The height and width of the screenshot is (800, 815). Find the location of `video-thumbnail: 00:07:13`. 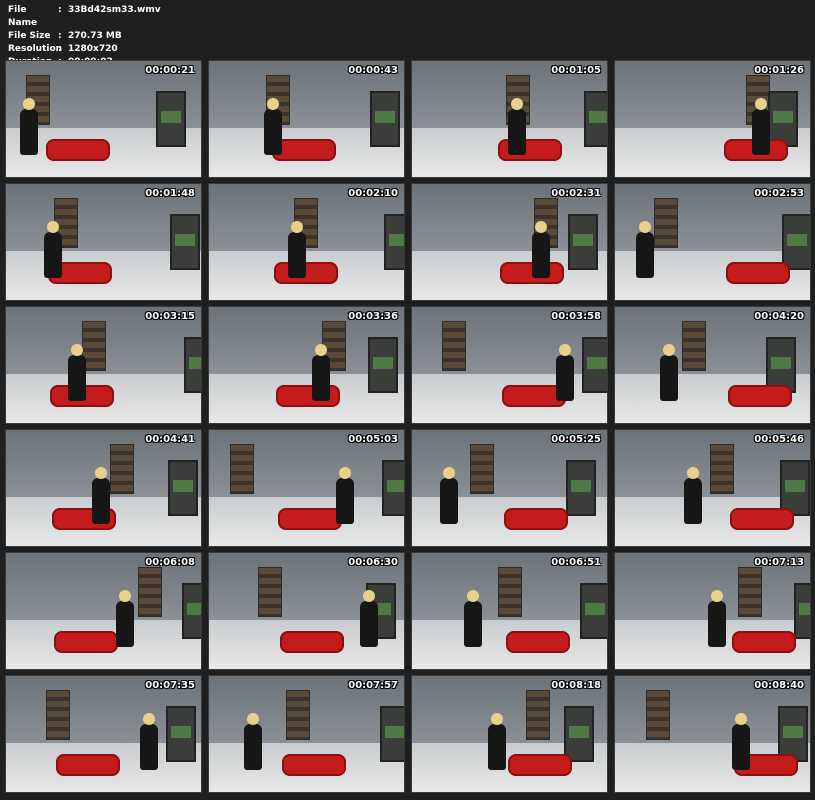

video-thumbnail: 00:07:13 is located at coordinates (712, 611).